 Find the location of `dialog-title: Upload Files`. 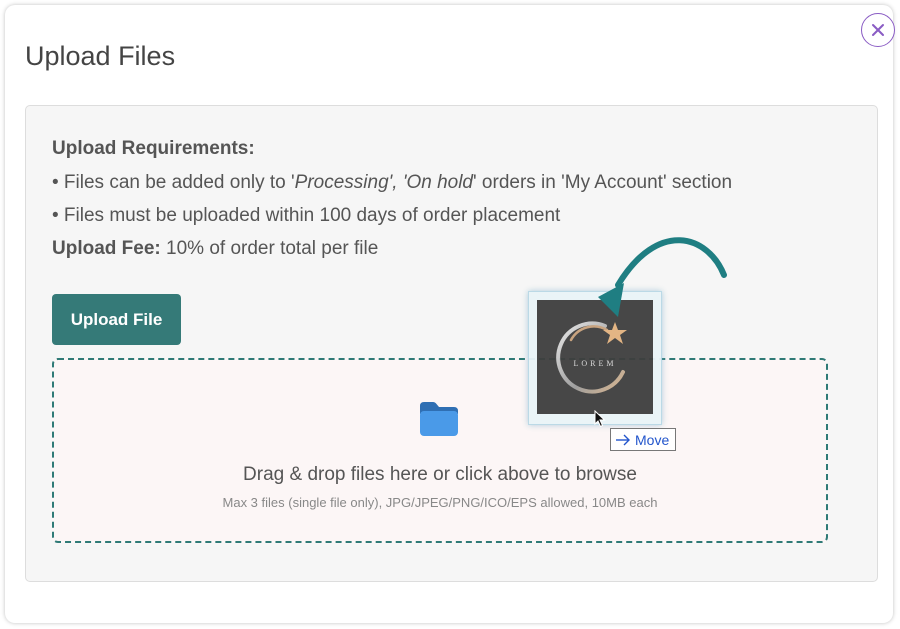

dialog-title: Upload Files is located at coordinates (100, 56).